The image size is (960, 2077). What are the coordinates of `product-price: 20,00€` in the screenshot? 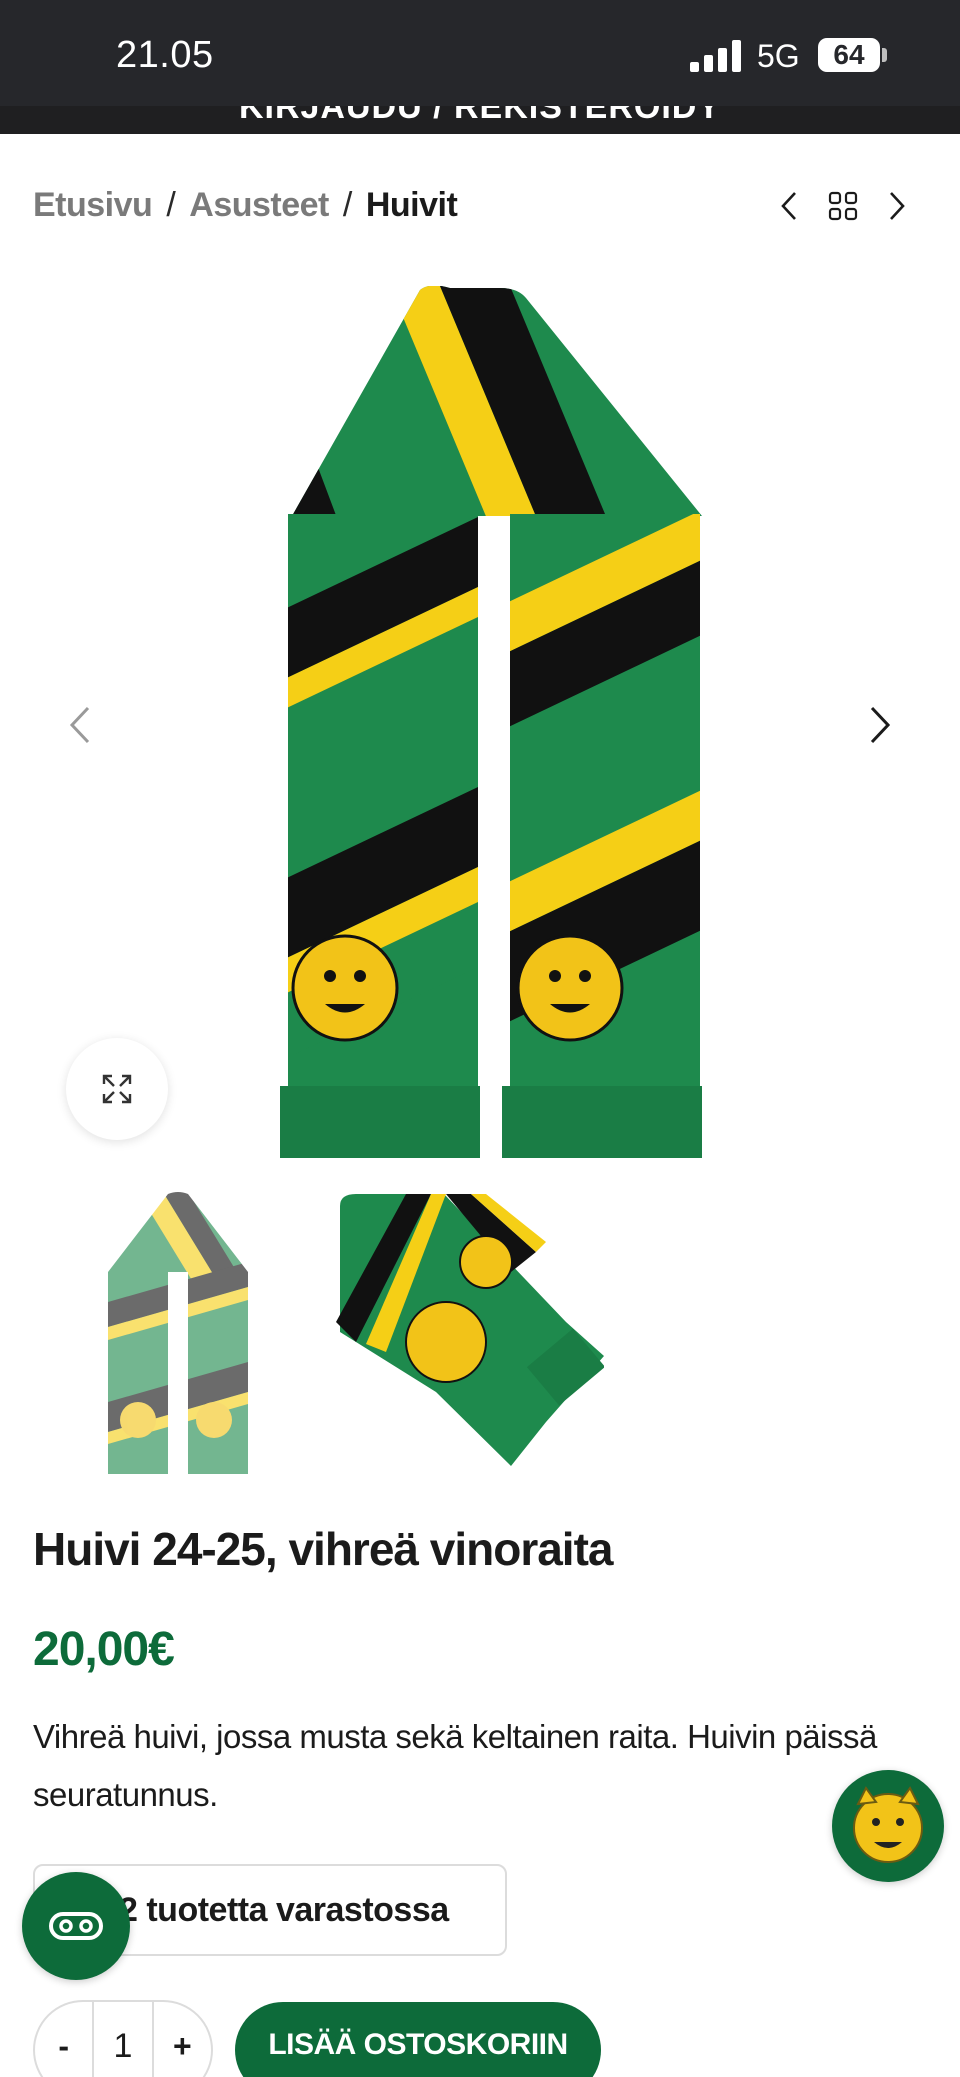 It's located at (104, 1649).